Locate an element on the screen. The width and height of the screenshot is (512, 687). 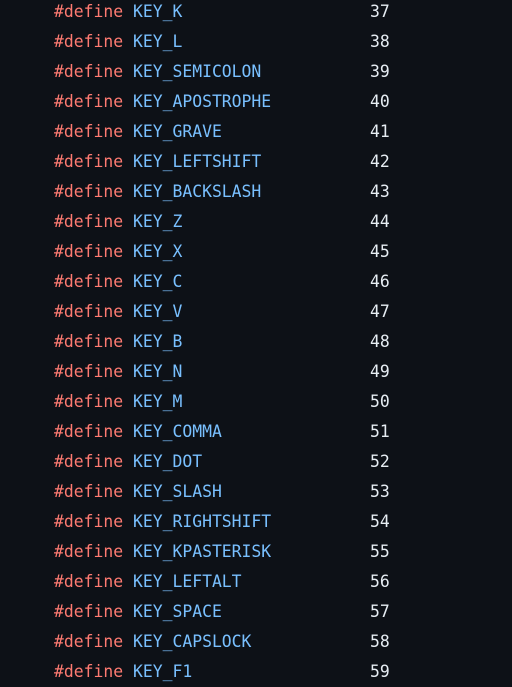
code-line: #define KEY_SPACE 57 is located at coordinates (256, 612).